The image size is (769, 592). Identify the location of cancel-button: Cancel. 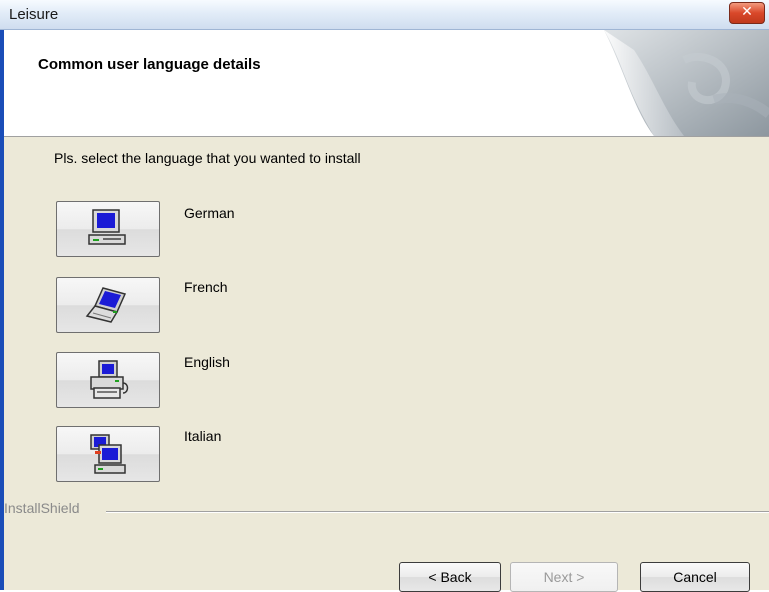
(695, 577).